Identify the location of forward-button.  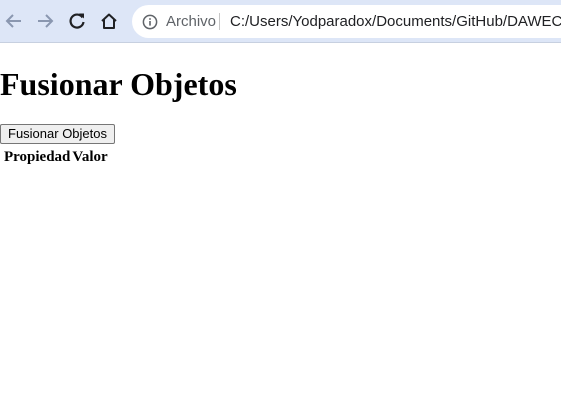
(45, 21).